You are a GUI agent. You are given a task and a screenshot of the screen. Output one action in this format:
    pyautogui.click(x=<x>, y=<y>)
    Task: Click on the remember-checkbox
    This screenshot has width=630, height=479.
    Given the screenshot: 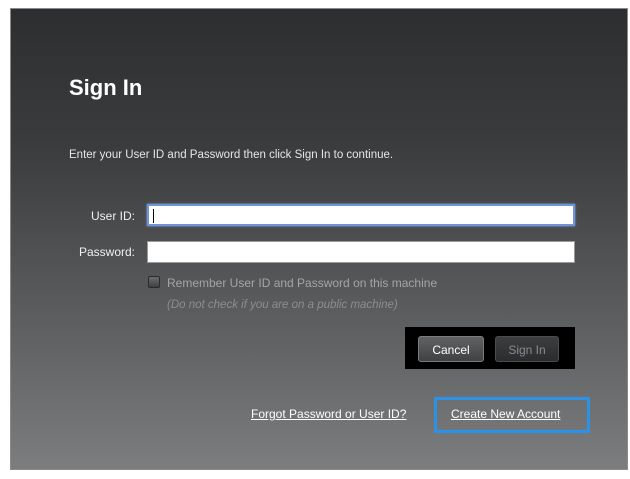 What is the action you would take?
    pyautogui.click(x=154, y=282)
    